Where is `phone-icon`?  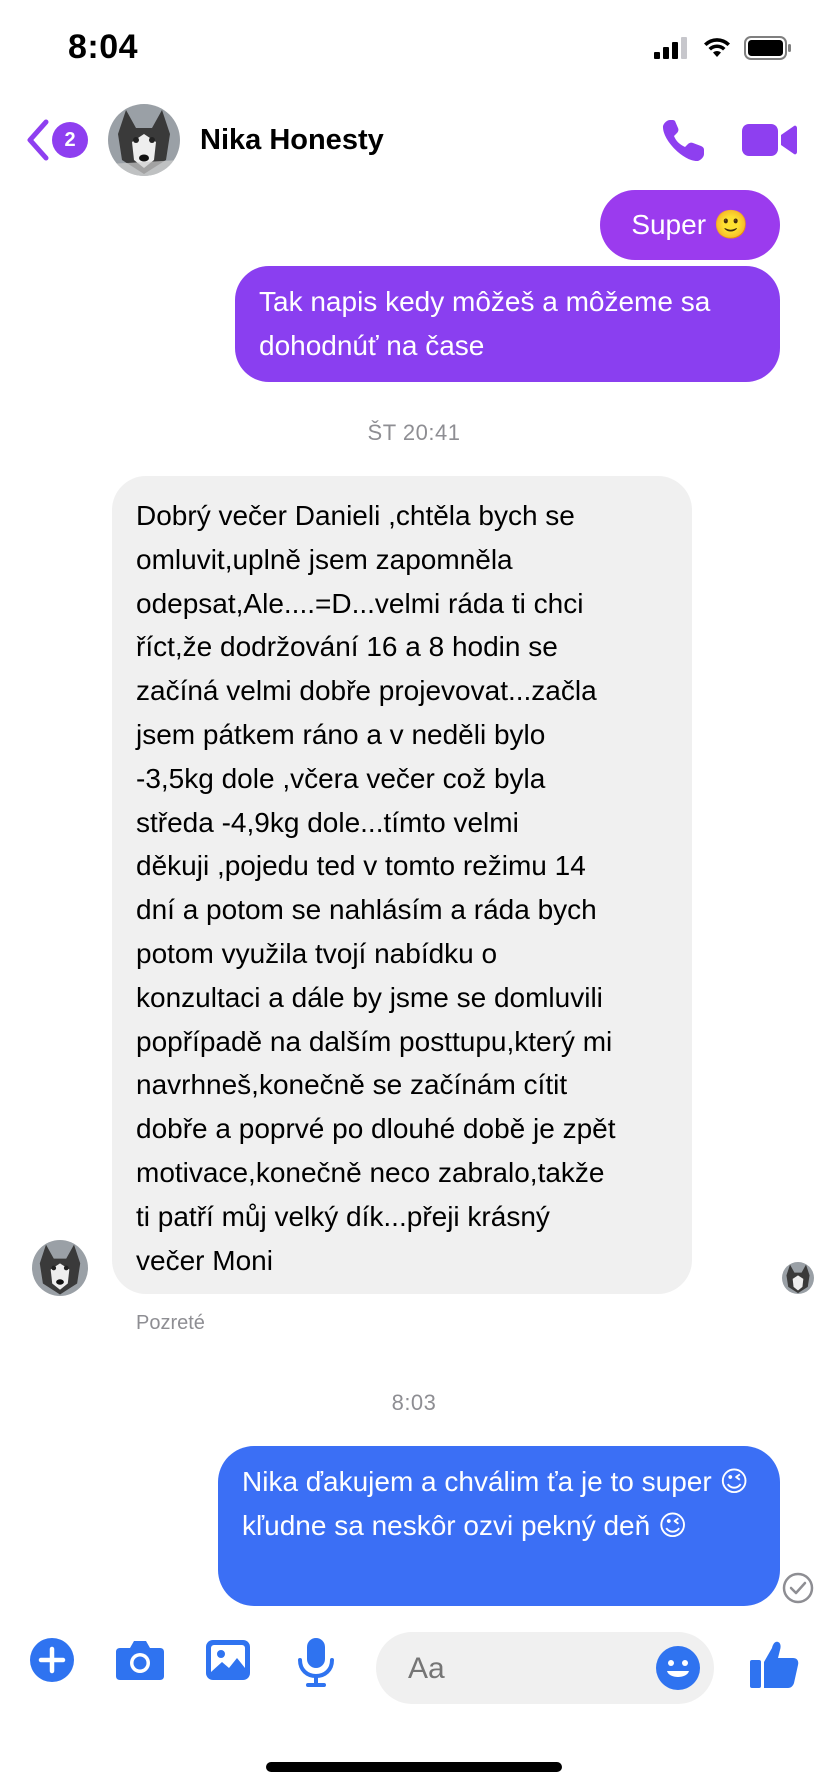
phone-icon is located at coordinates (683, 141).